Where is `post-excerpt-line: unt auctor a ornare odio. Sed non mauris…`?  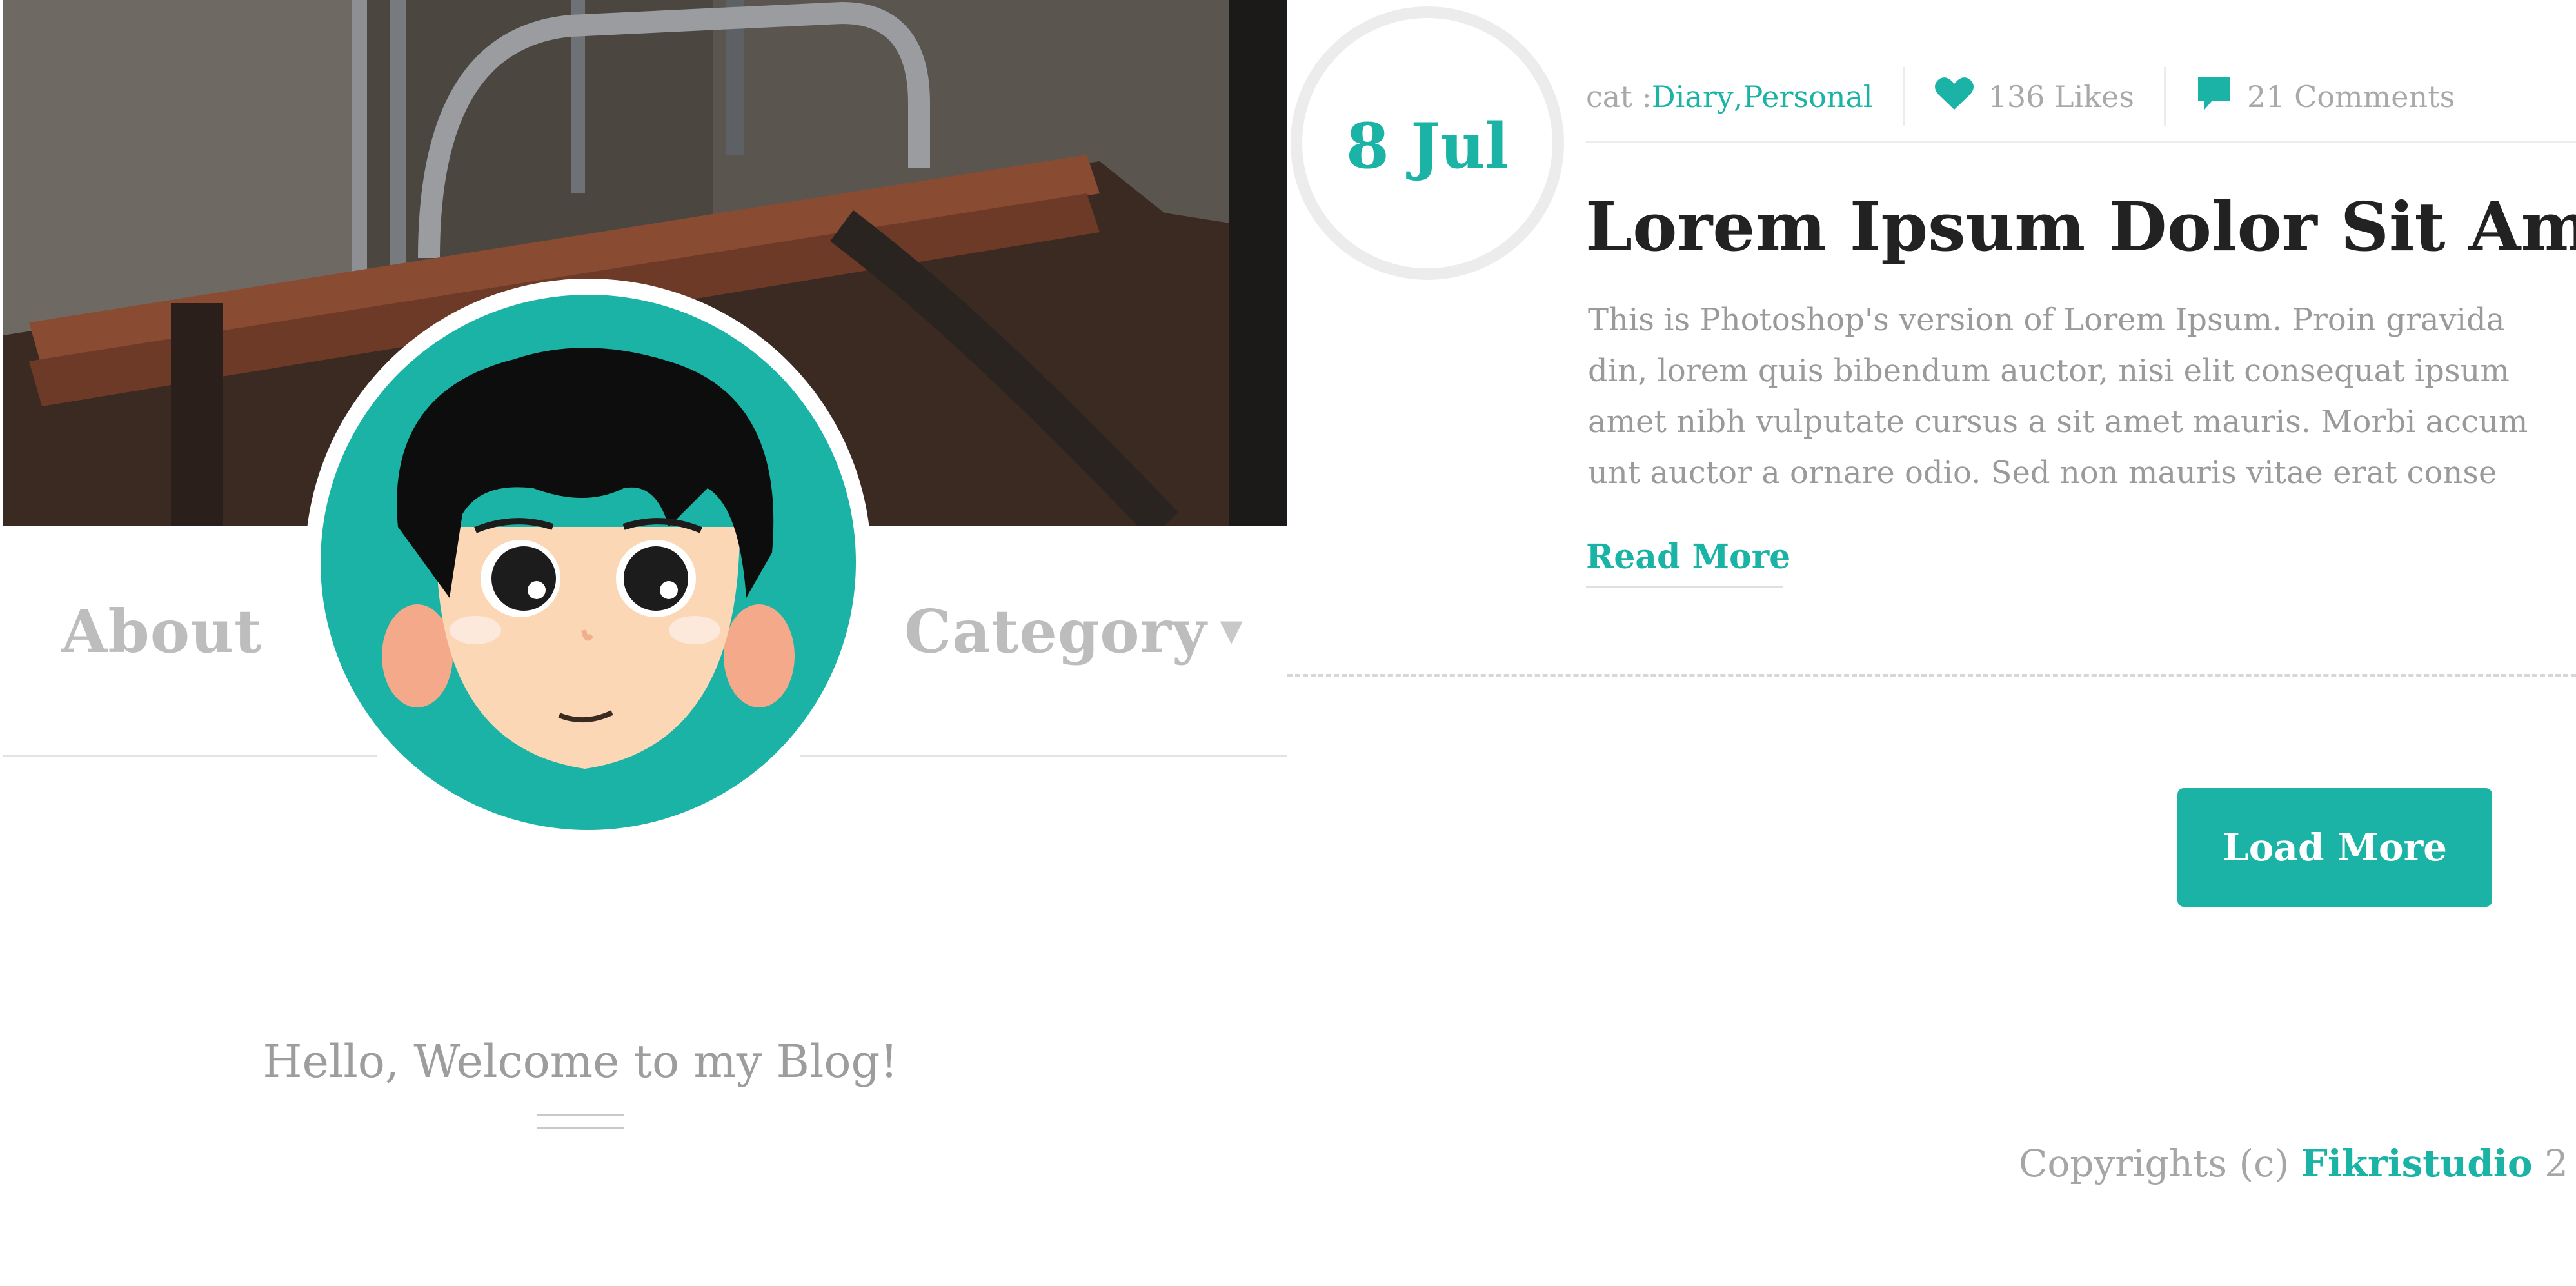 post-excerpt-line: unt auctor a ornare odio. Sed non mauris… is located at coordinates (2042, 473).